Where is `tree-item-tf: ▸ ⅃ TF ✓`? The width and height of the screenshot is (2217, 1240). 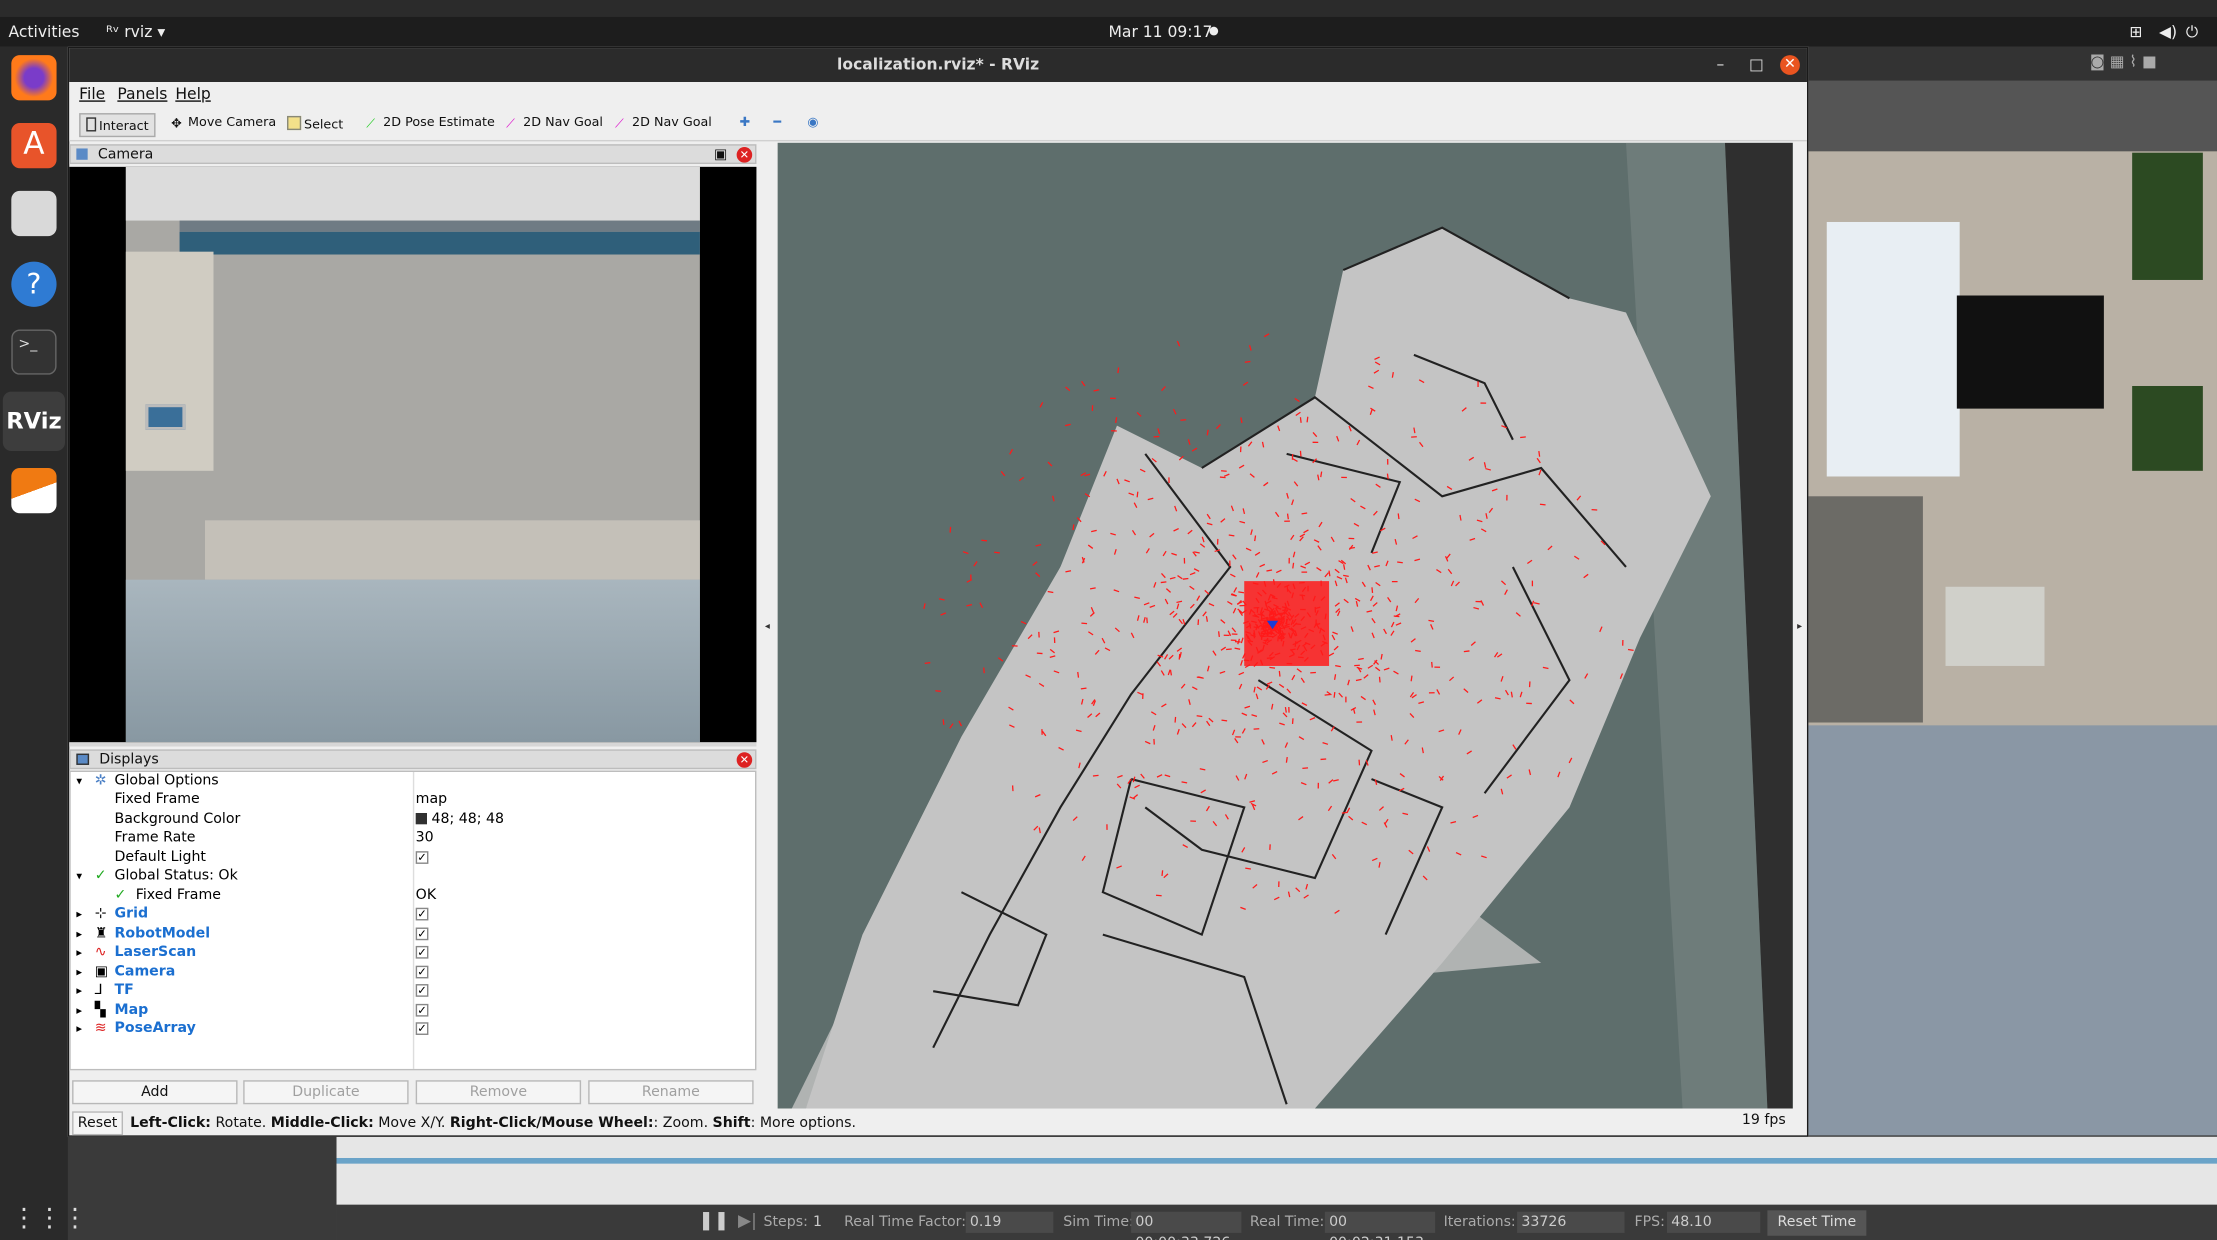
tree-item-tf: ▸ ⅃ TF ✓ is located at coordinates (413, 990).